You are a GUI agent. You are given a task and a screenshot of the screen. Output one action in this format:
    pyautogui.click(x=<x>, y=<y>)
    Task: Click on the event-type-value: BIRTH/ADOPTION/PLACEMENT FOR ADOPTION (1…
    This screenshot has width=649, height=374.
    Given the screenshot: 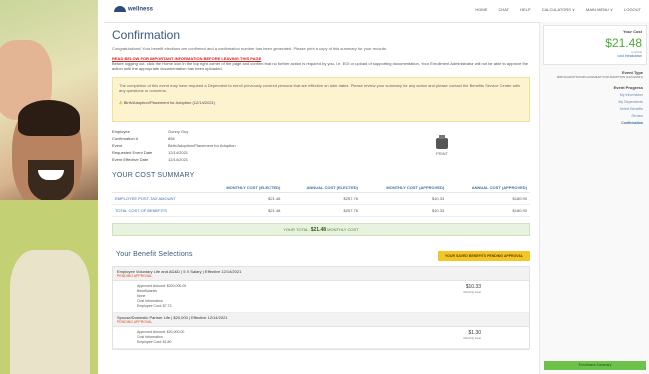 What is the action you would take?
    pyautogui.click(x=600, y=77)
    